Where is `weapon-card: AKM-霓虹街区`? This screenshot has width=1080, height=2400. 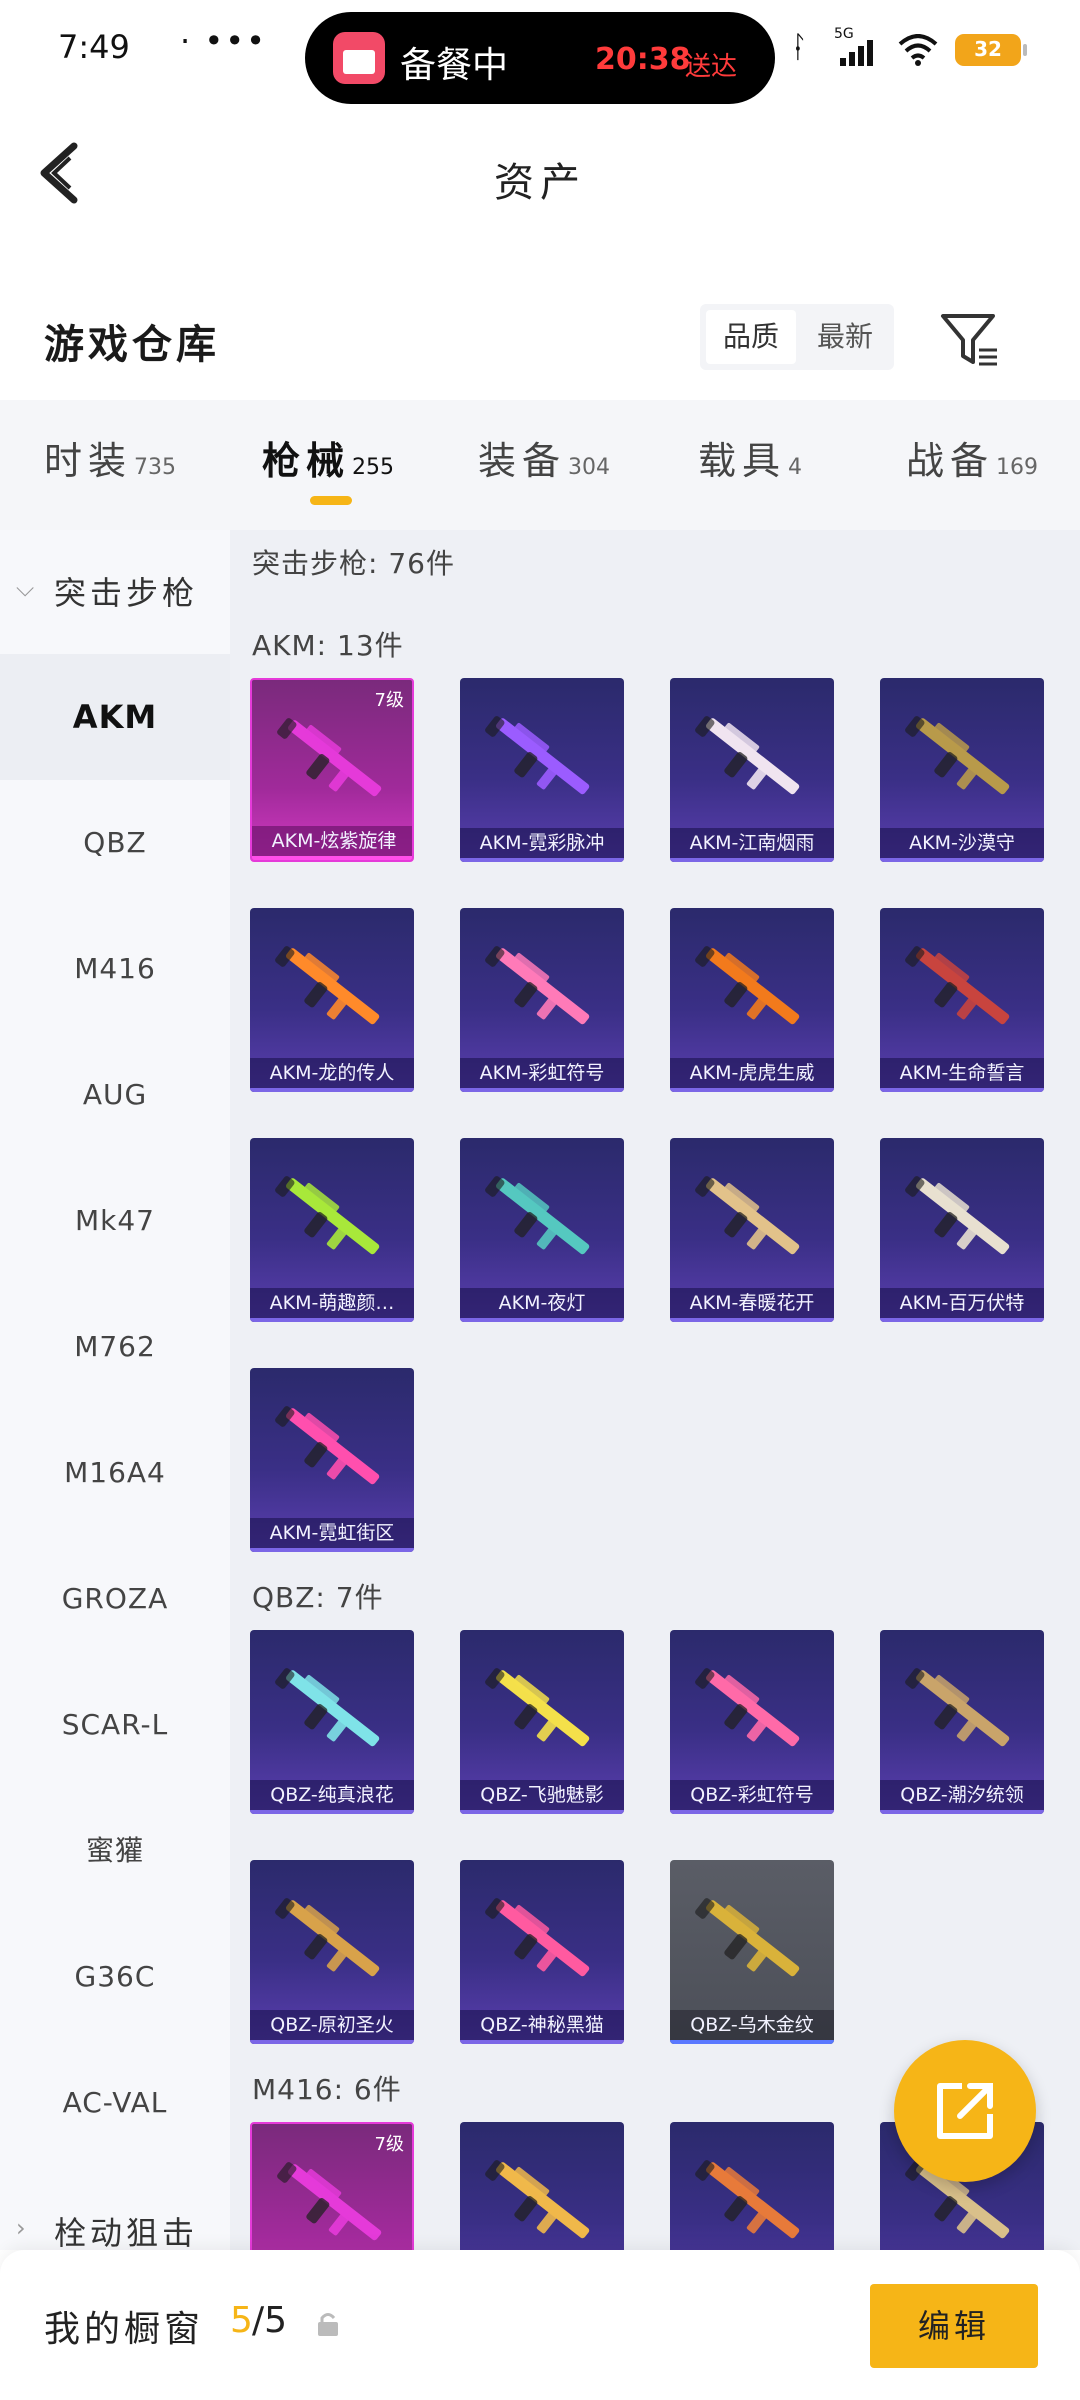 weapon-card: AKM-霓虹街区 is located at coordinates (332, 1460).